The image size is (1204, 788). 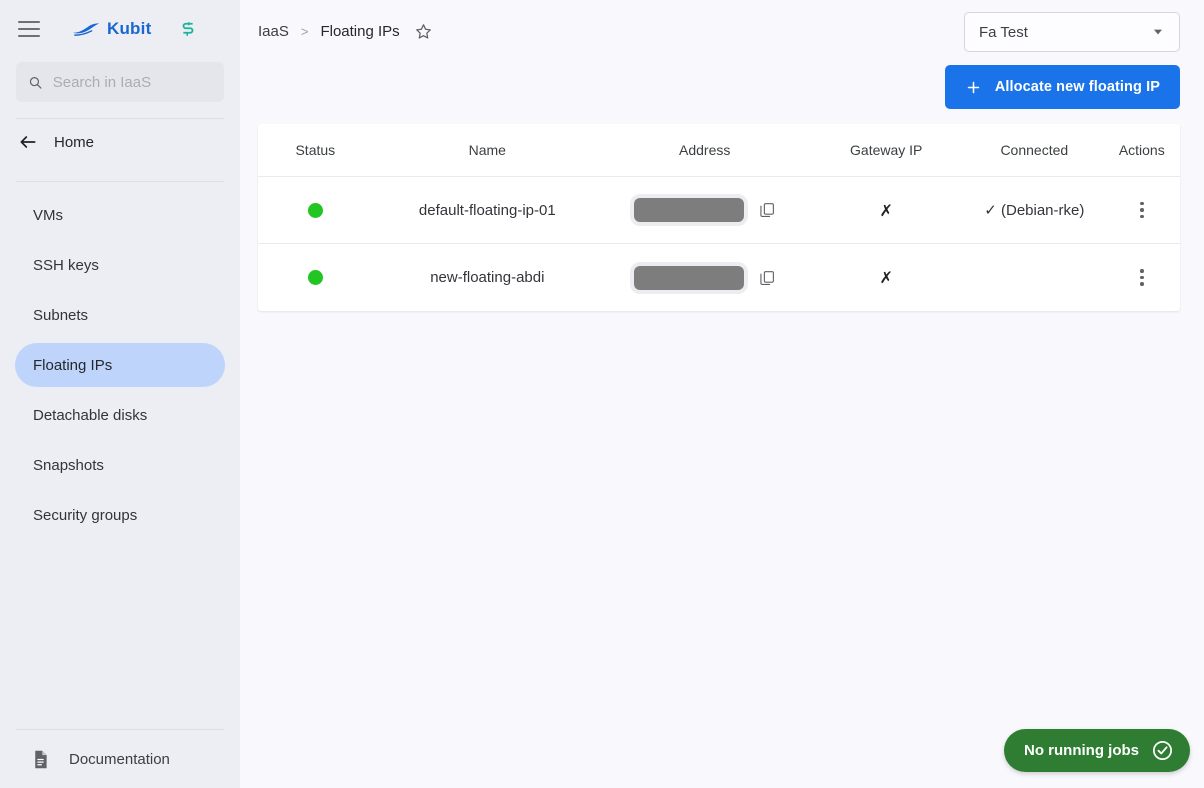 I want to click on topbar: IaaS > Floating IPs Fa Test, so click(x=722, y=31).